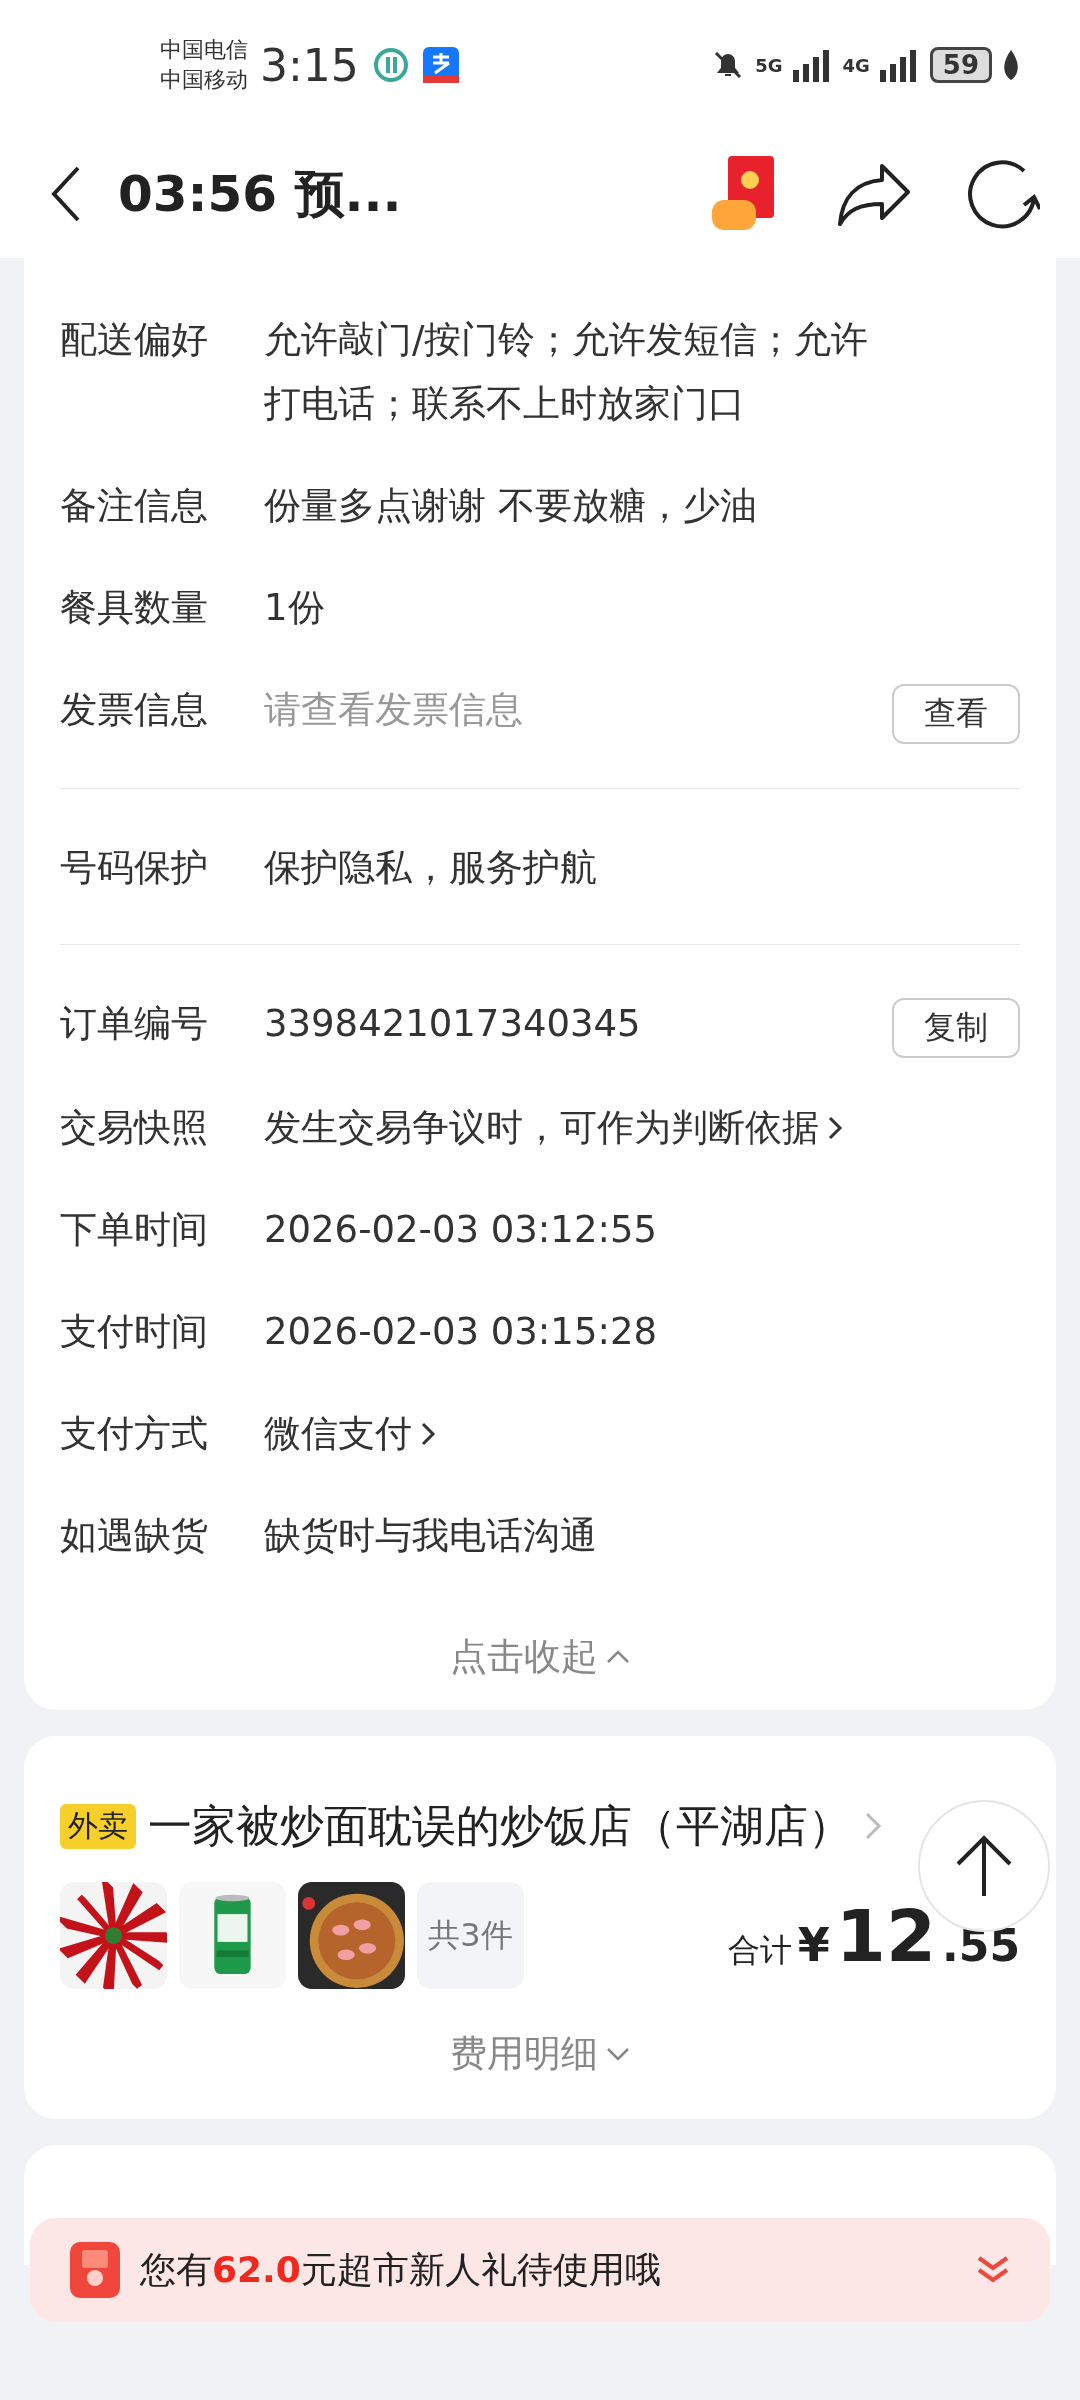  I want to click on clock: 3:15, so click(309, 65).